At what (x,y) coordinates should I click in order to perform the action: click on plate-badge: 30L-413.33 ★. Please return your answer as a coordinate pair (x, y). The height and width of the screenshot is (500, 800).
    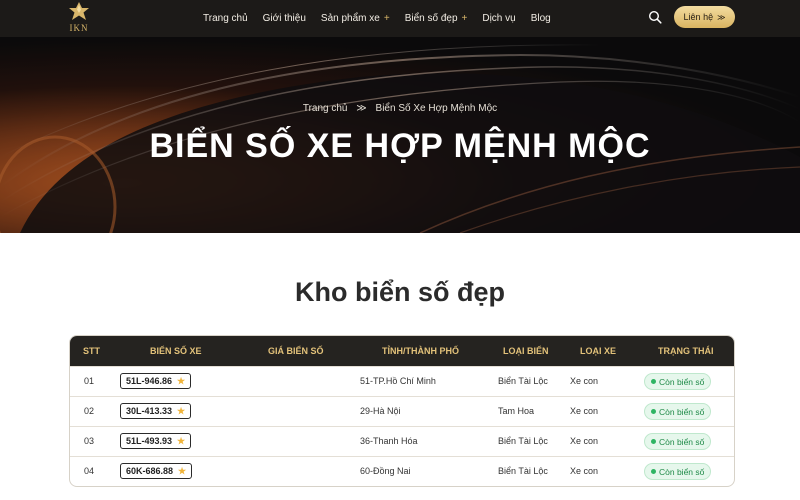
    Looking at the image, I should click on (156, 411).